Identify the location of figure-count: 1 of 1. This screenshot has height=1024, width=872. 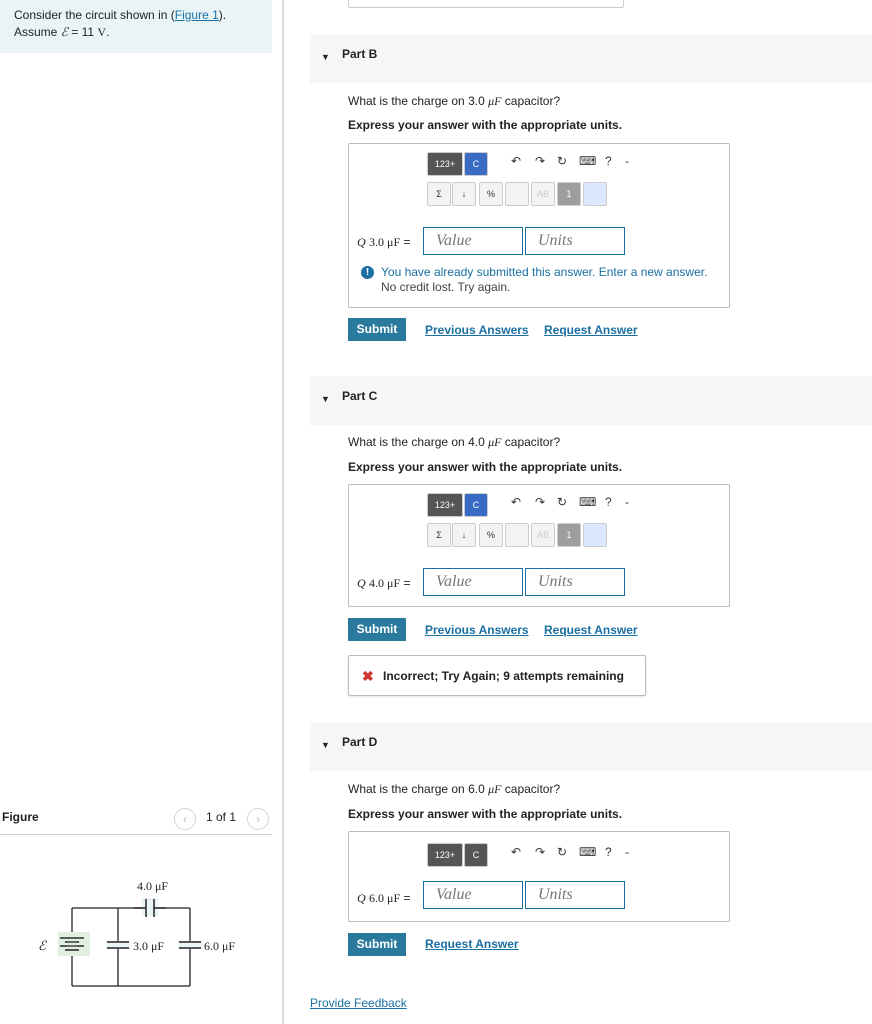
(221, 817).